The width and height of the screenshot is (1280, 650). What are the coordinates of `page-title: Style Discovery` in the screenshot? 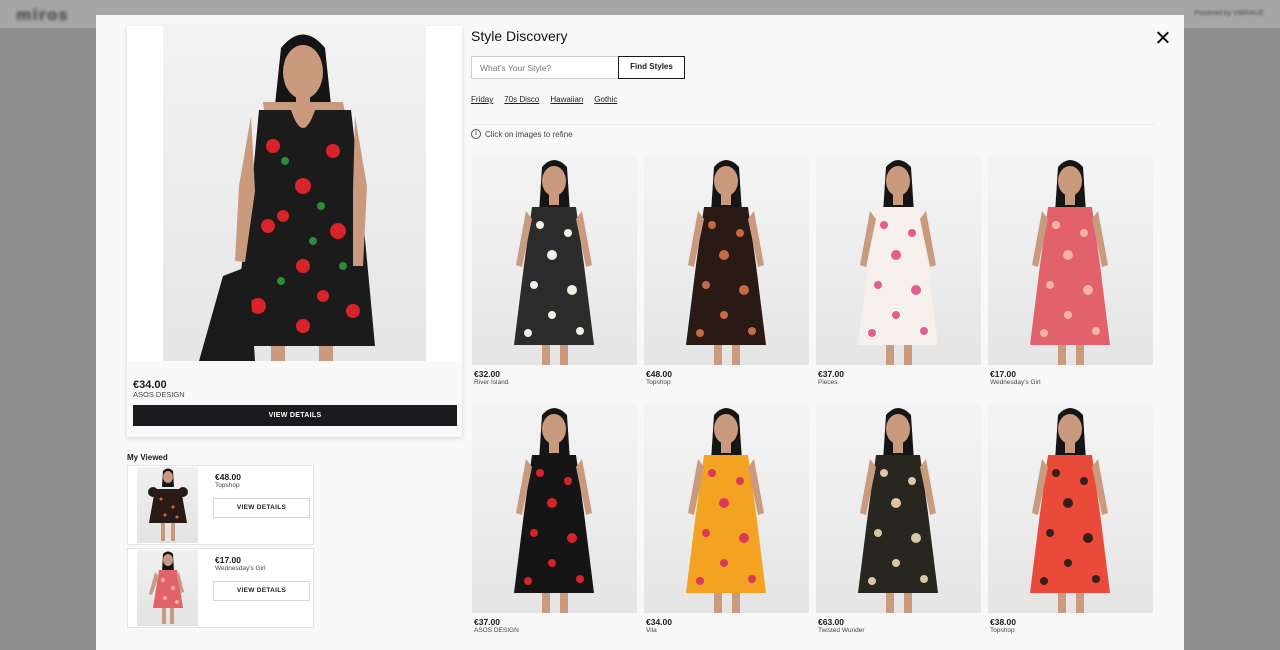 It's located at (519, 36).